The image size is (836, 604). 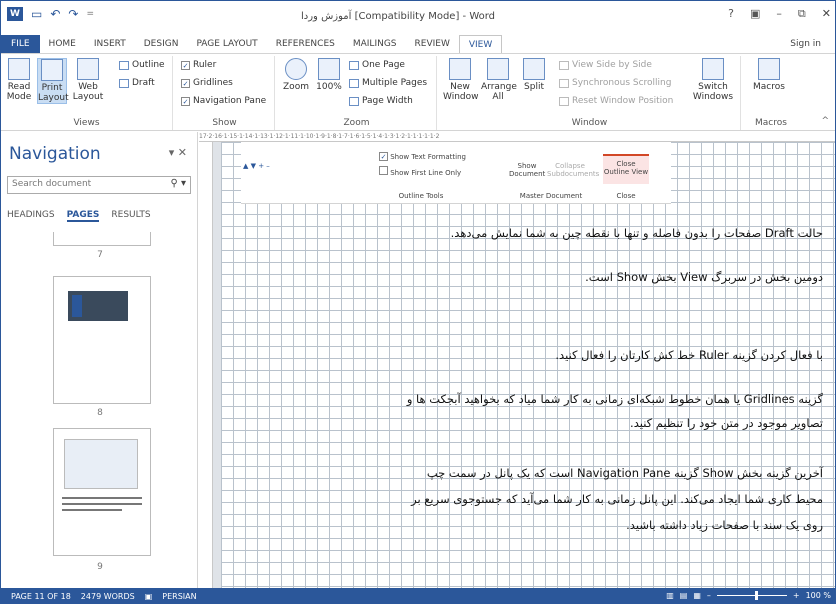 What do you see at coordinates (182, 152) in the screenshot?
I see `close-pane-icon: ✕` at bounding box center [182, 152].